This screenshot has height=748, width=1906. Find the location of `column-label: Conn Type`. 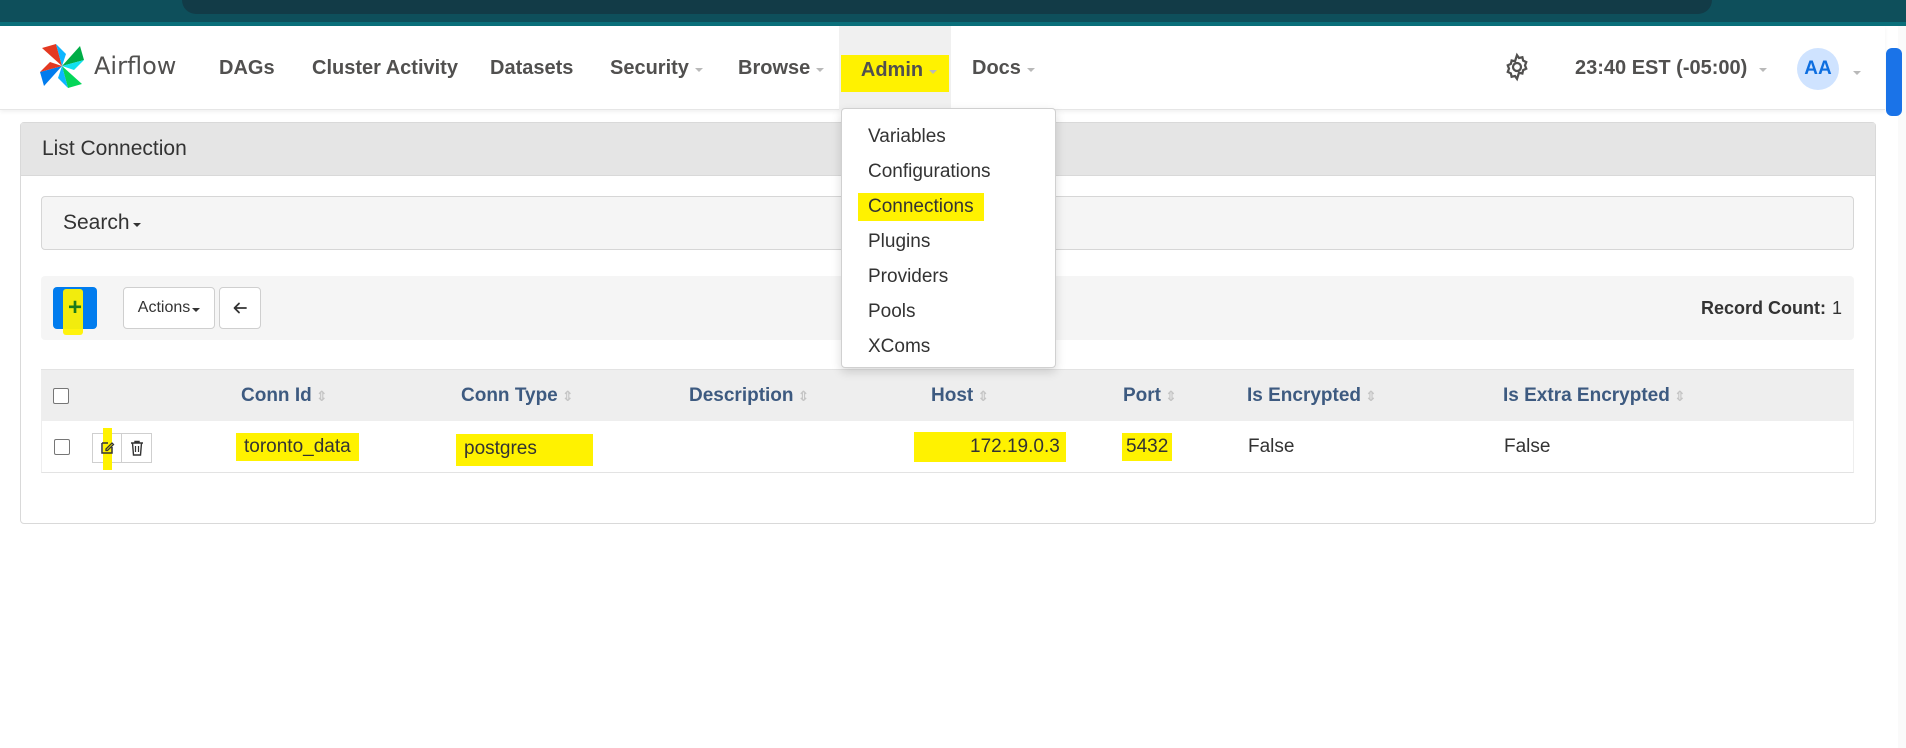

column-label: Conn Type is located at coordinates (509, 395).